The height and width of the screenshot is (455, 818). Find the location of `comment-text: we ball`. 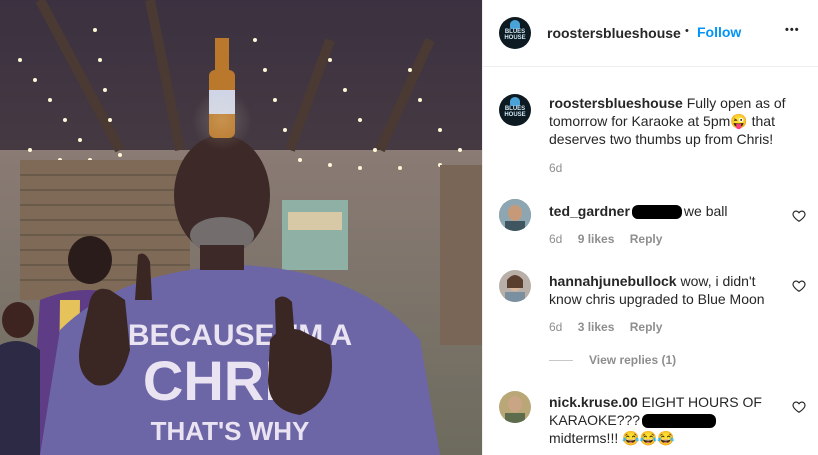

comment-text: we ball is located at coordinates (705, 211).